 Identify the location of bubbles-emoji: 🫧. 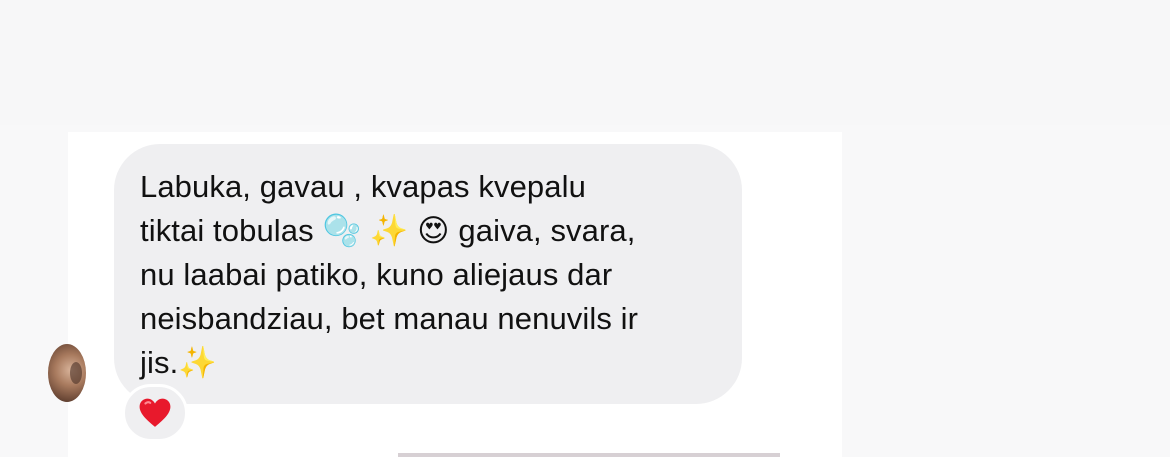
(342, 231).